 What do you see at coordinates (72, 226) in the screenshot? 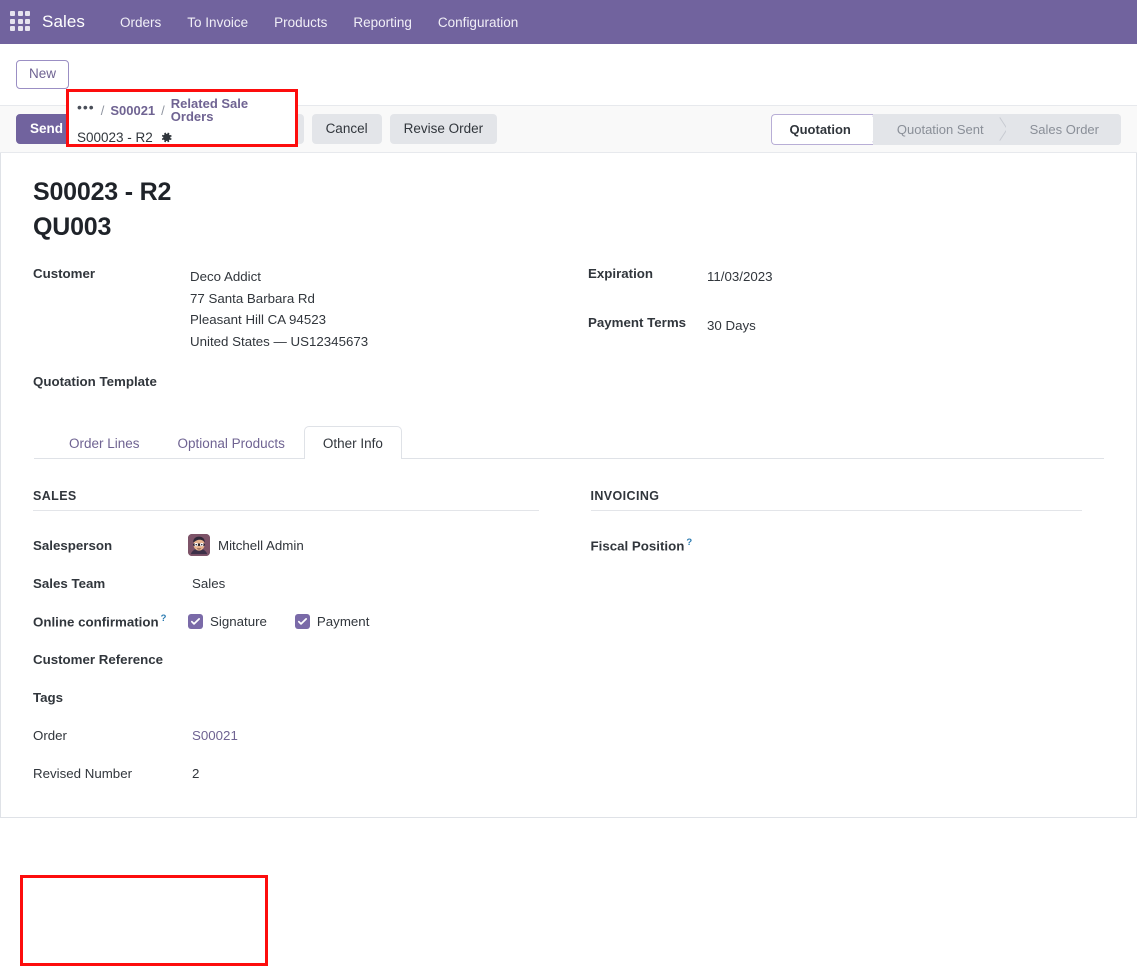
I see `page-title-line-2: QU003` at bounding box center [72, 226].